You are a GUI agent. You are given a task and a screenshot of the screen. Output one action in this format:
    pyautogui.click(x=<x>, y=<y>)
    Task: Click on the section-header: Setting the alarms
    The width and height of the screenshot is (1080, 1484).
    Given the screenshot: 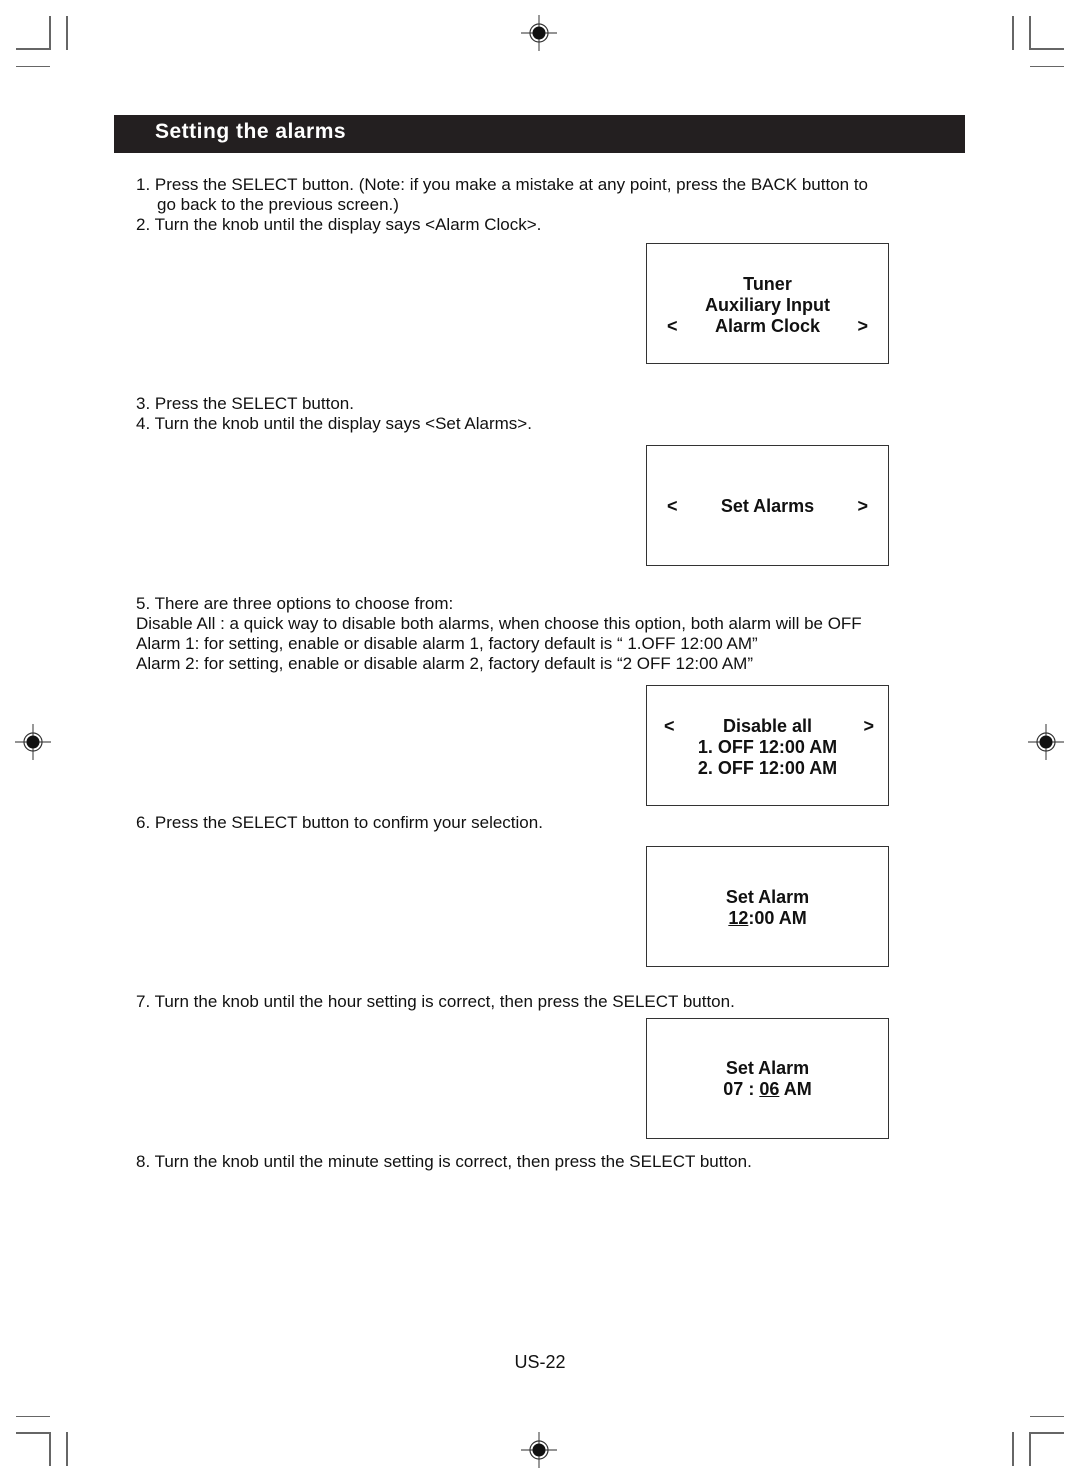 What is the action you would take?
    pyautogui.click(x=539, y=134)
    